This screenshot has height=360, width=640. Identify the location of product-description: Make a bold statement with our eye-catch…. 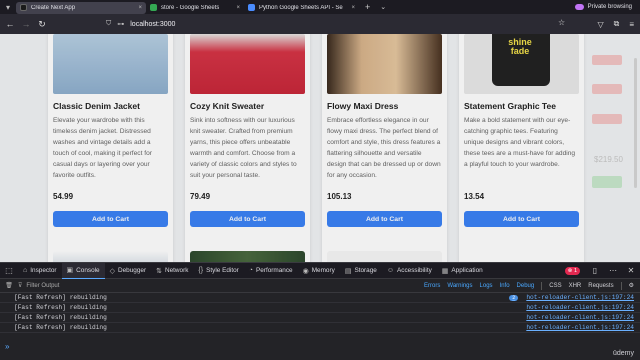
(520, 142).